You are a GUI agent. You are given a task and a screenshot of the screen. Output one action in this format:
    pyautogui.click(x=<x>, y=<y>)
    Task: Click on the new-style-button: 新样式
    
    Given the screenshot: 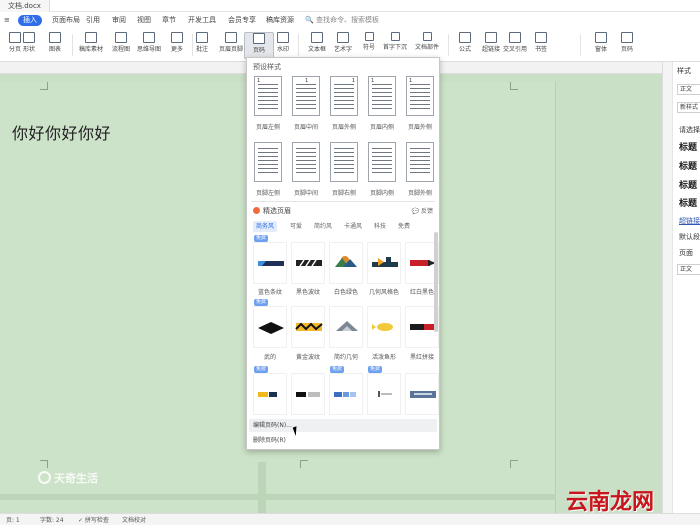 What is the action you would take?
    pyautogui.click(x=688, y=107)
    